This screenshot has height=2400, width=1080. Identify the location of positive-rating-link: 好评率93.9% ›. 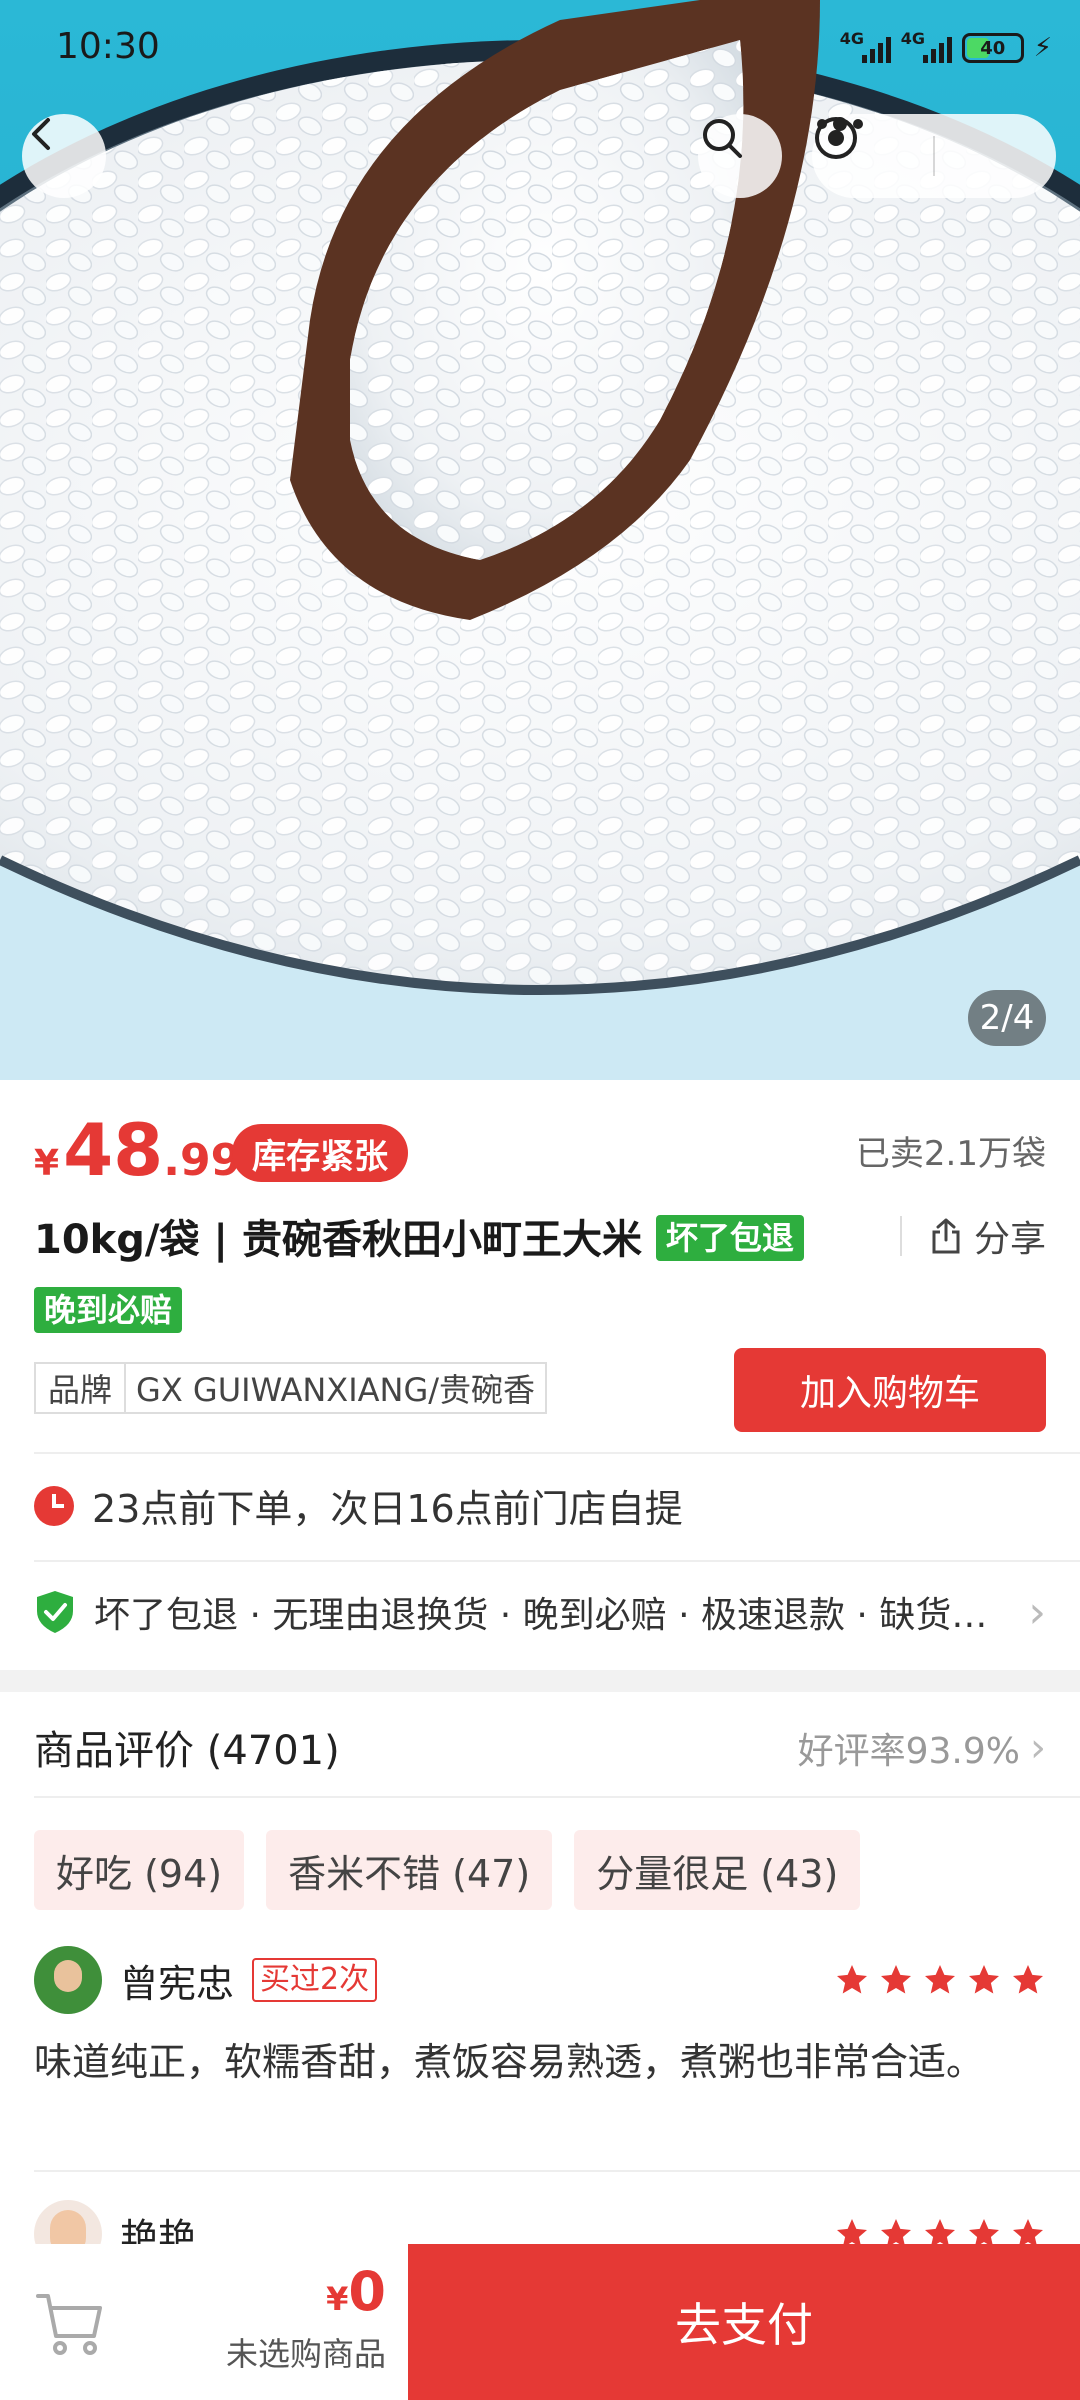
(922, 1748).